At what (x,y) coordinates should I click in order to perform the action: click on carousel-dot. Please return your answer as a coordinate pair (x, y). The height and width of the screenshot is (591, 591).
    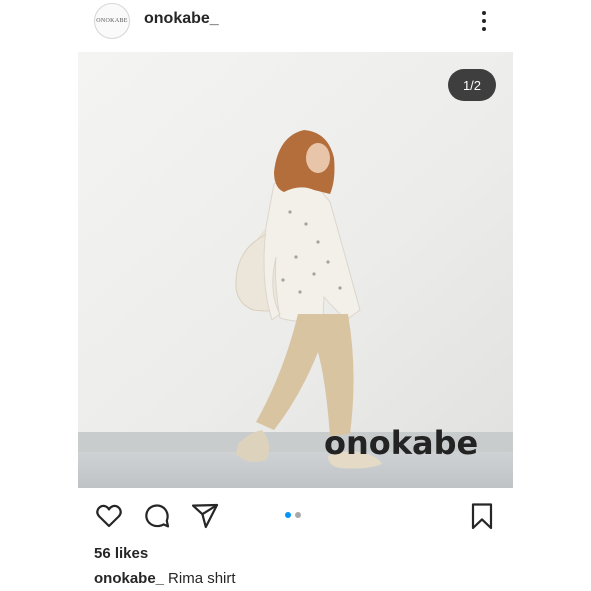
    Looking at the image, I should click on (298, 515).